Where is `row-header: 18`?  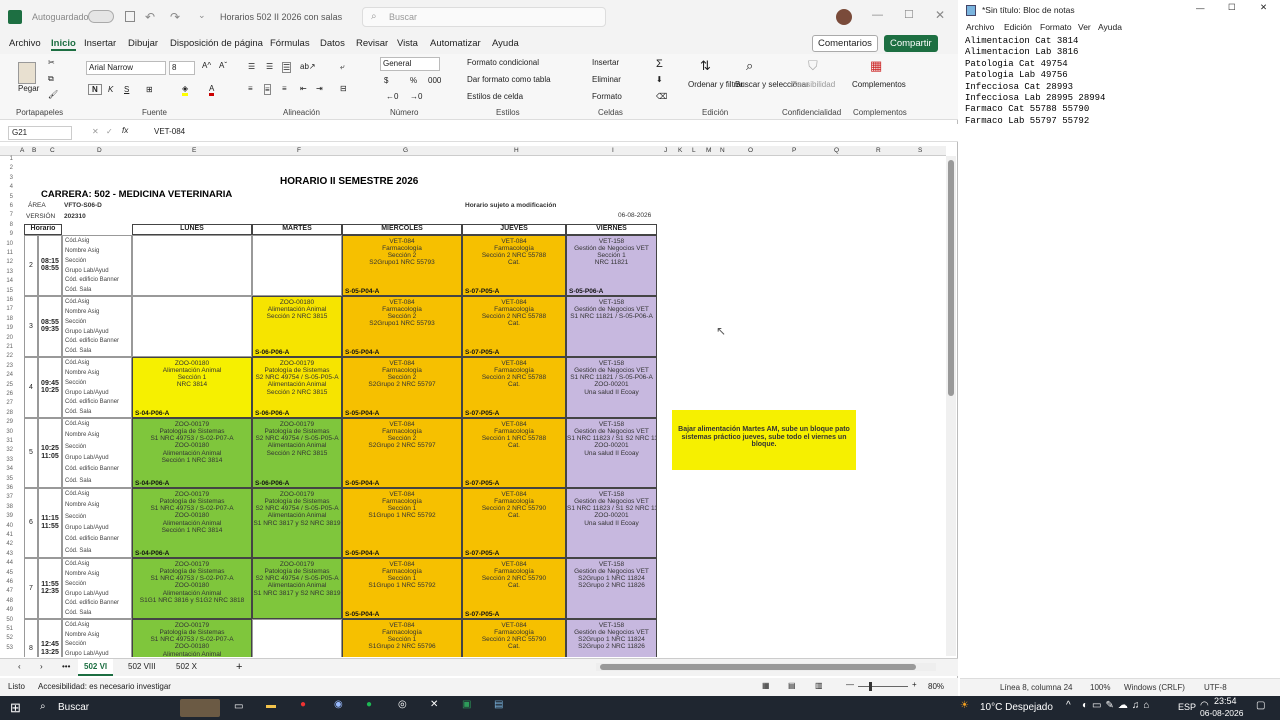 row-header: 18 is located at coordinates (6, 319).